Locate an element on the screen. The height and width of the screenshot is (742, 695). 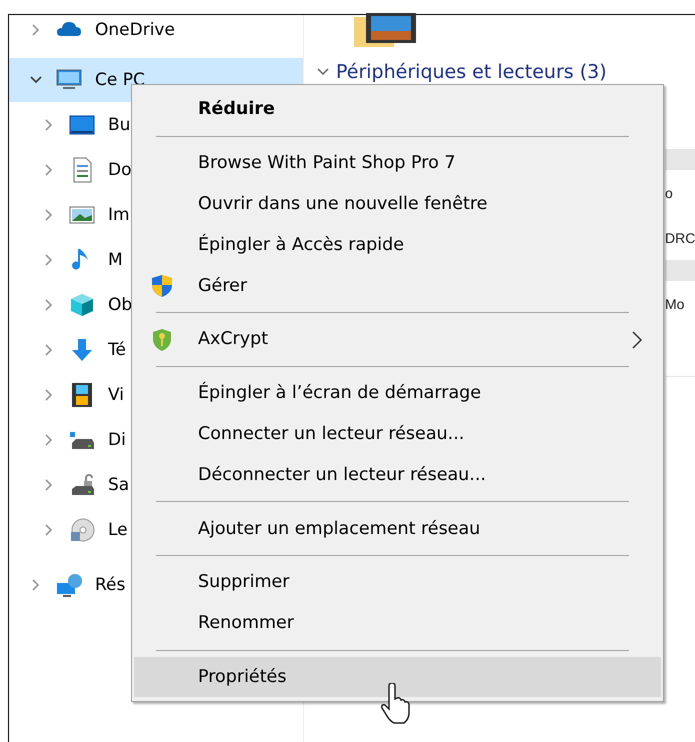
text-fragment: Mo is located at coordinates (675, 304).